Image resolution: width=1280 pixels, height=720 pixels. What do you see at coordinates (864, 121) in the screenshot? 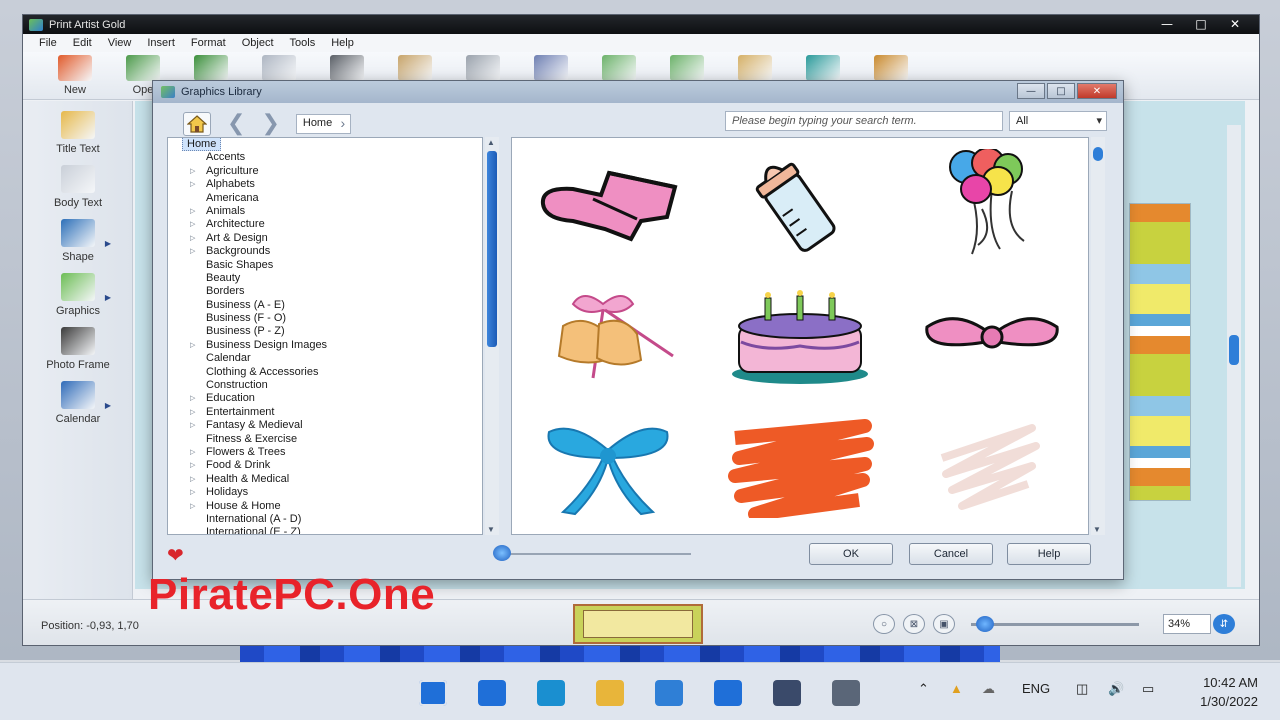
I see `search-input: Please begin typing your search term.` at bounding box center [864, 121].